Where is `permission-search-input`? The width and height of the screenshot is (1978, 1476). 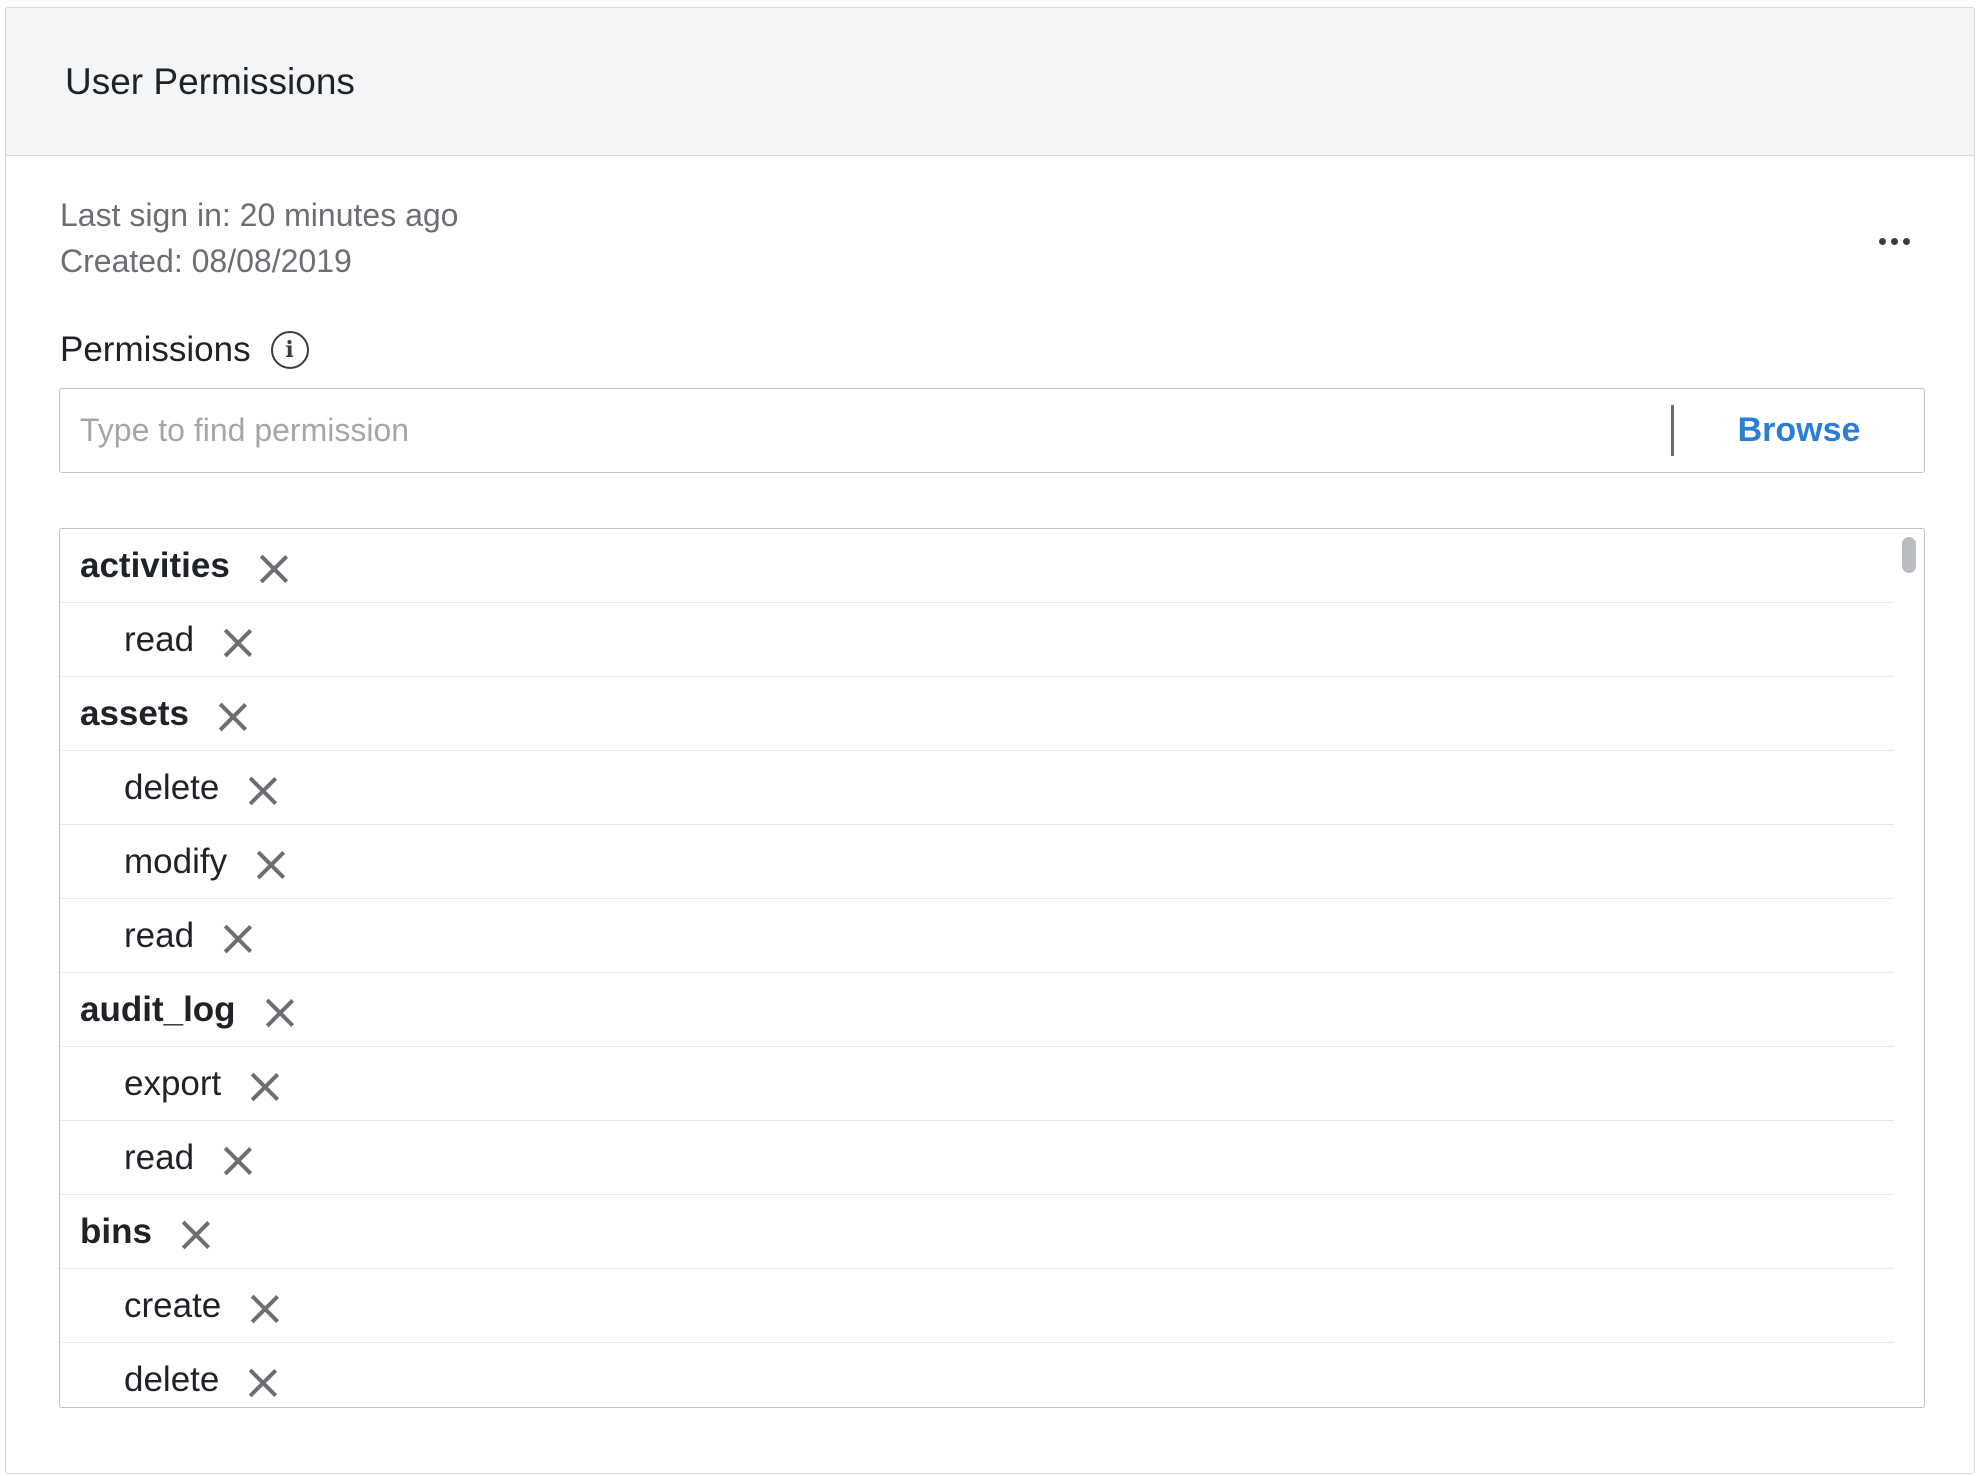 permission-search-input is located at coordinates (865, 430).